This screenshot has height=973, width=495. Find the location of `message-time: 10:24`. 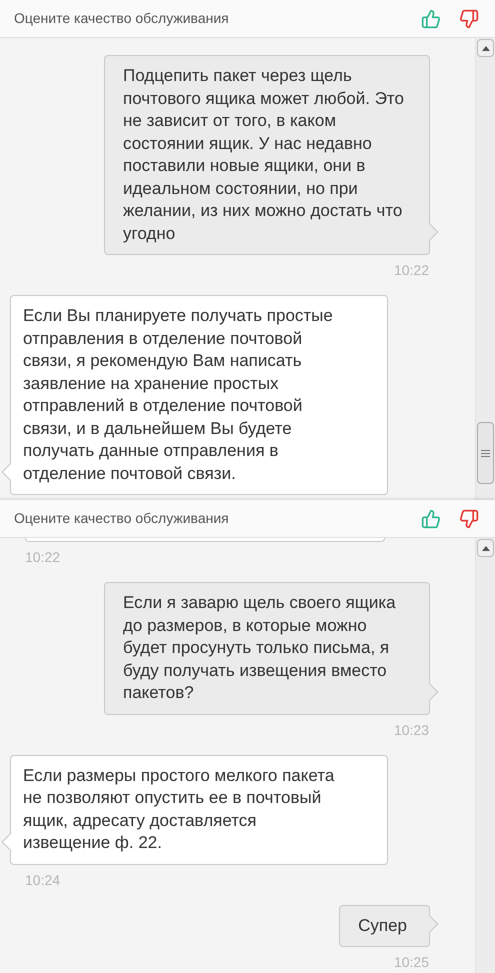

message-time: 10:24 is located at coordinates (42, 879).